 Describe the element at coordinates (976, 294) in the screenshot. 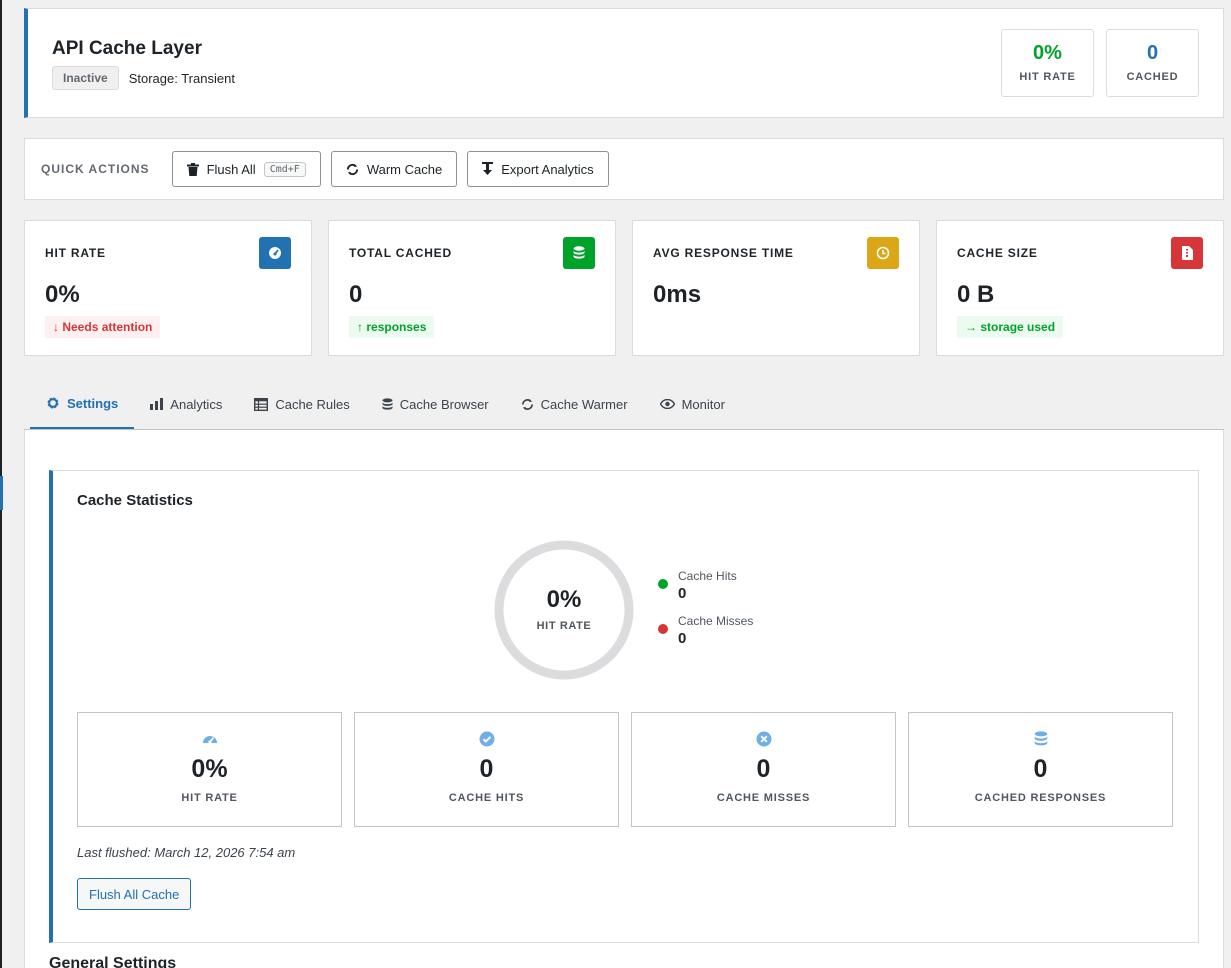

I see `stat-card-value: 0 B` at that location.